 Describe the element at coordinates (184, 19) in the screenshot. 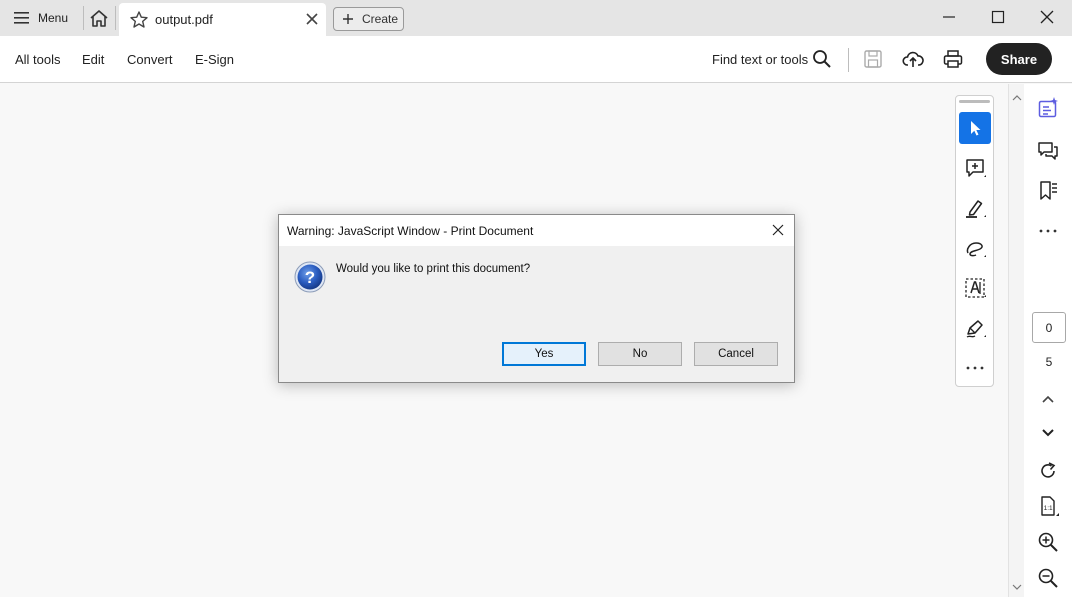

I see `tab-title: output.pdf` at that location.